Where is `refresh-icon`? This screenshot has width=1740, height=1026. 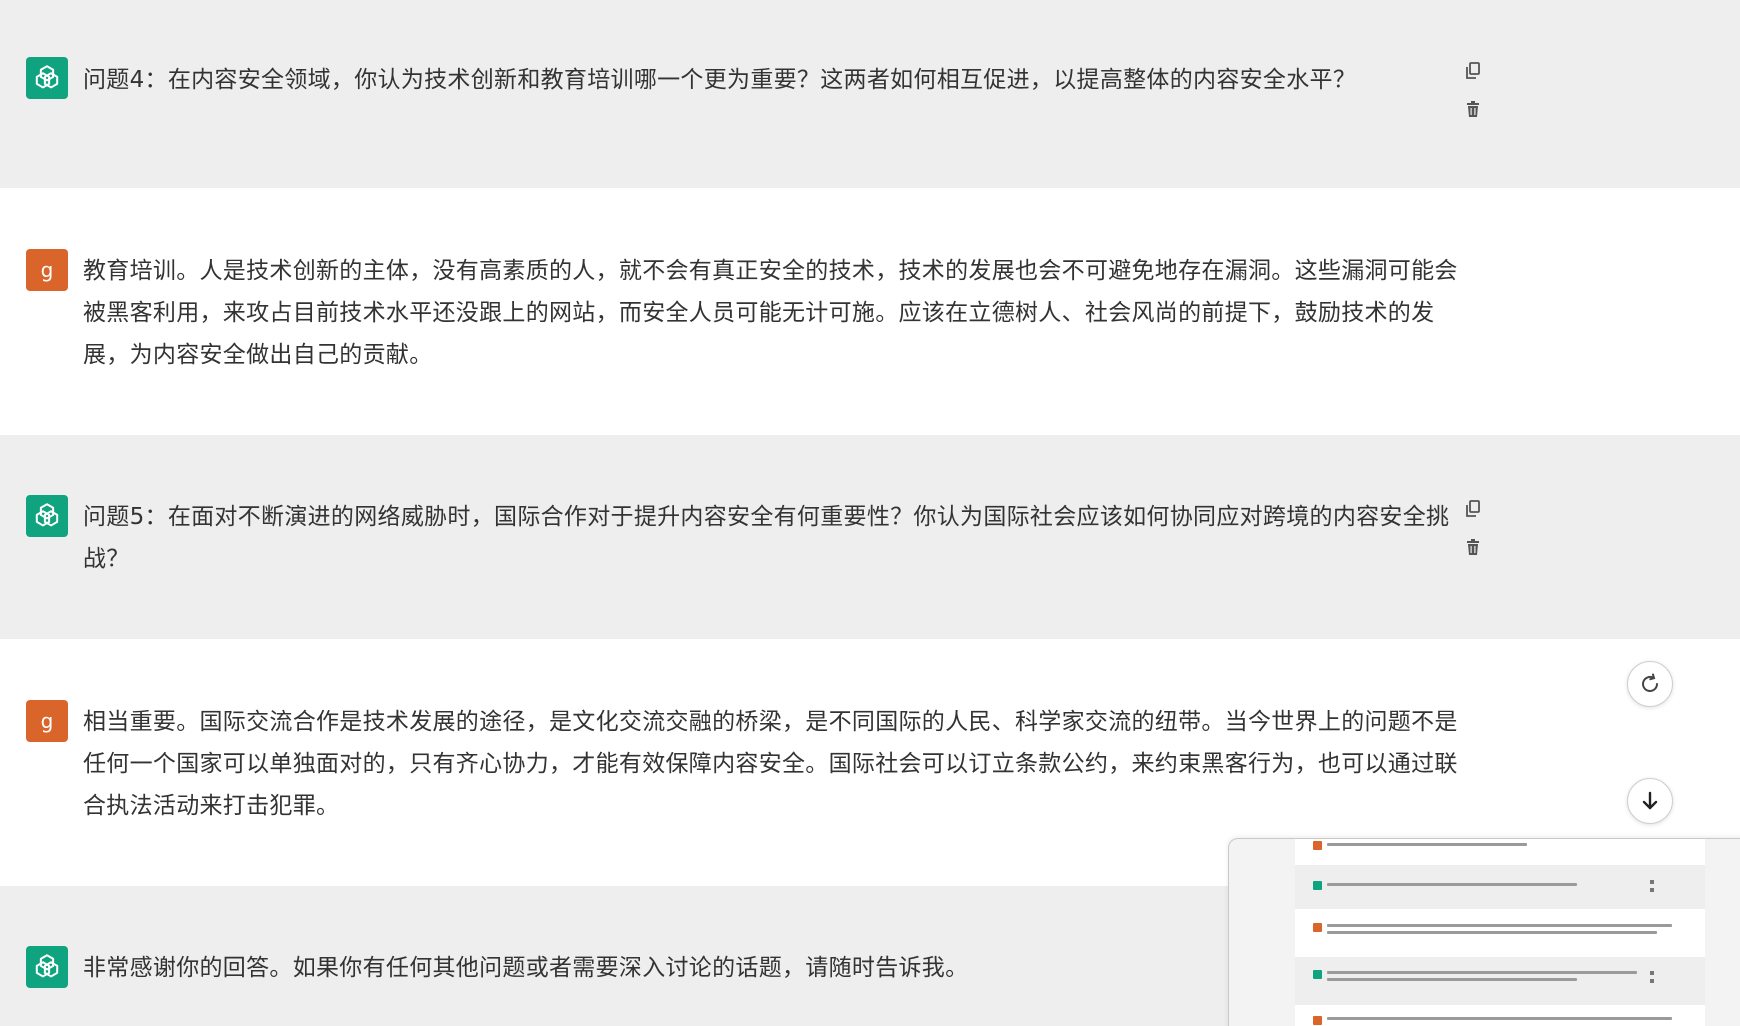
refresh-icon is located at coordinates (1650, 682).